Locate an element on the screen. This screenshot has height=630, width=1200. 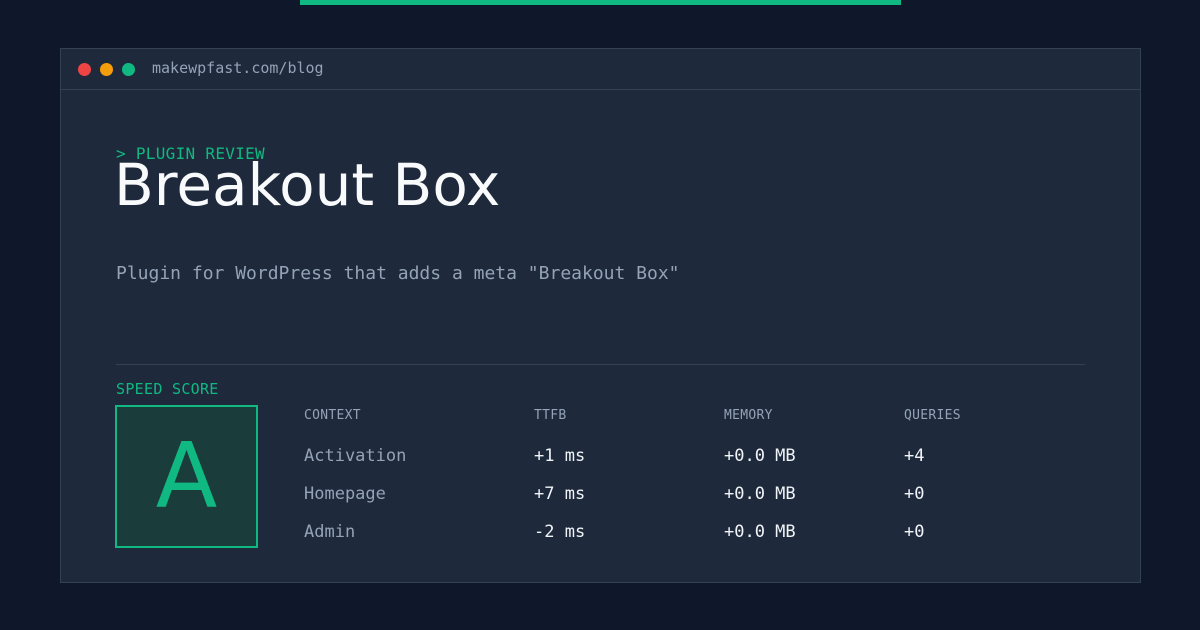
accent-top-bar is located at coordinates (600, 2).